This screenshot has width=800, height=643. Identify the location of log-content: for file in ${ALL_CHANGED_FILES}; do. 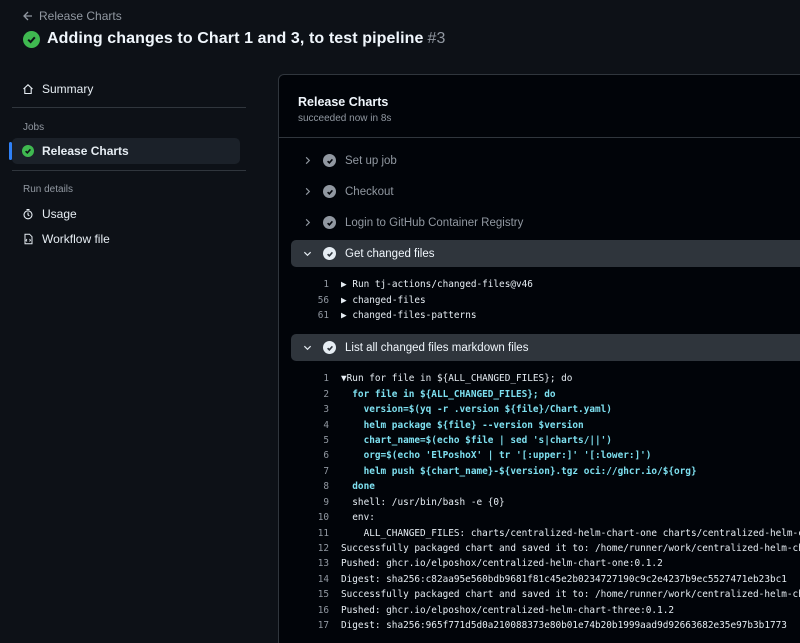
(448, 394).